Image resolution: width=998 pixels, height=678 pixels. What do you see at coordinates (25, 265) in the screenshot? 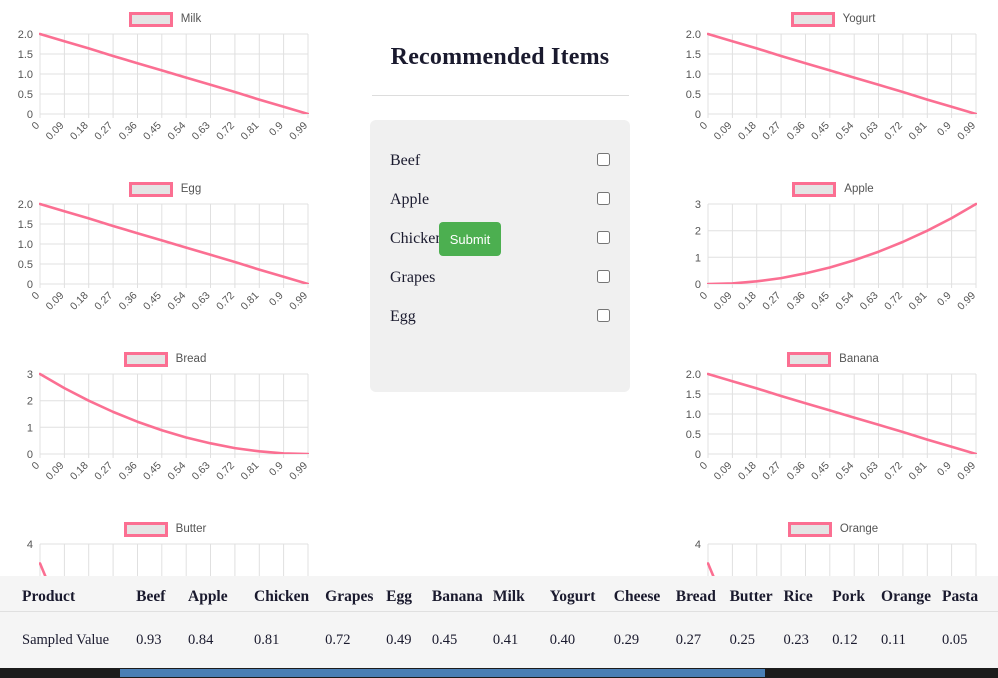
I see `svg-text: 0.5` at bounding box center [25, 265].